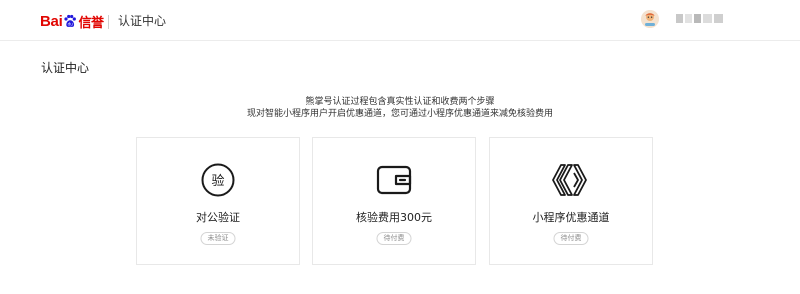 This screenshot has height=294, width=800. I want to click on avatar-image-icon, so click(650, 19).